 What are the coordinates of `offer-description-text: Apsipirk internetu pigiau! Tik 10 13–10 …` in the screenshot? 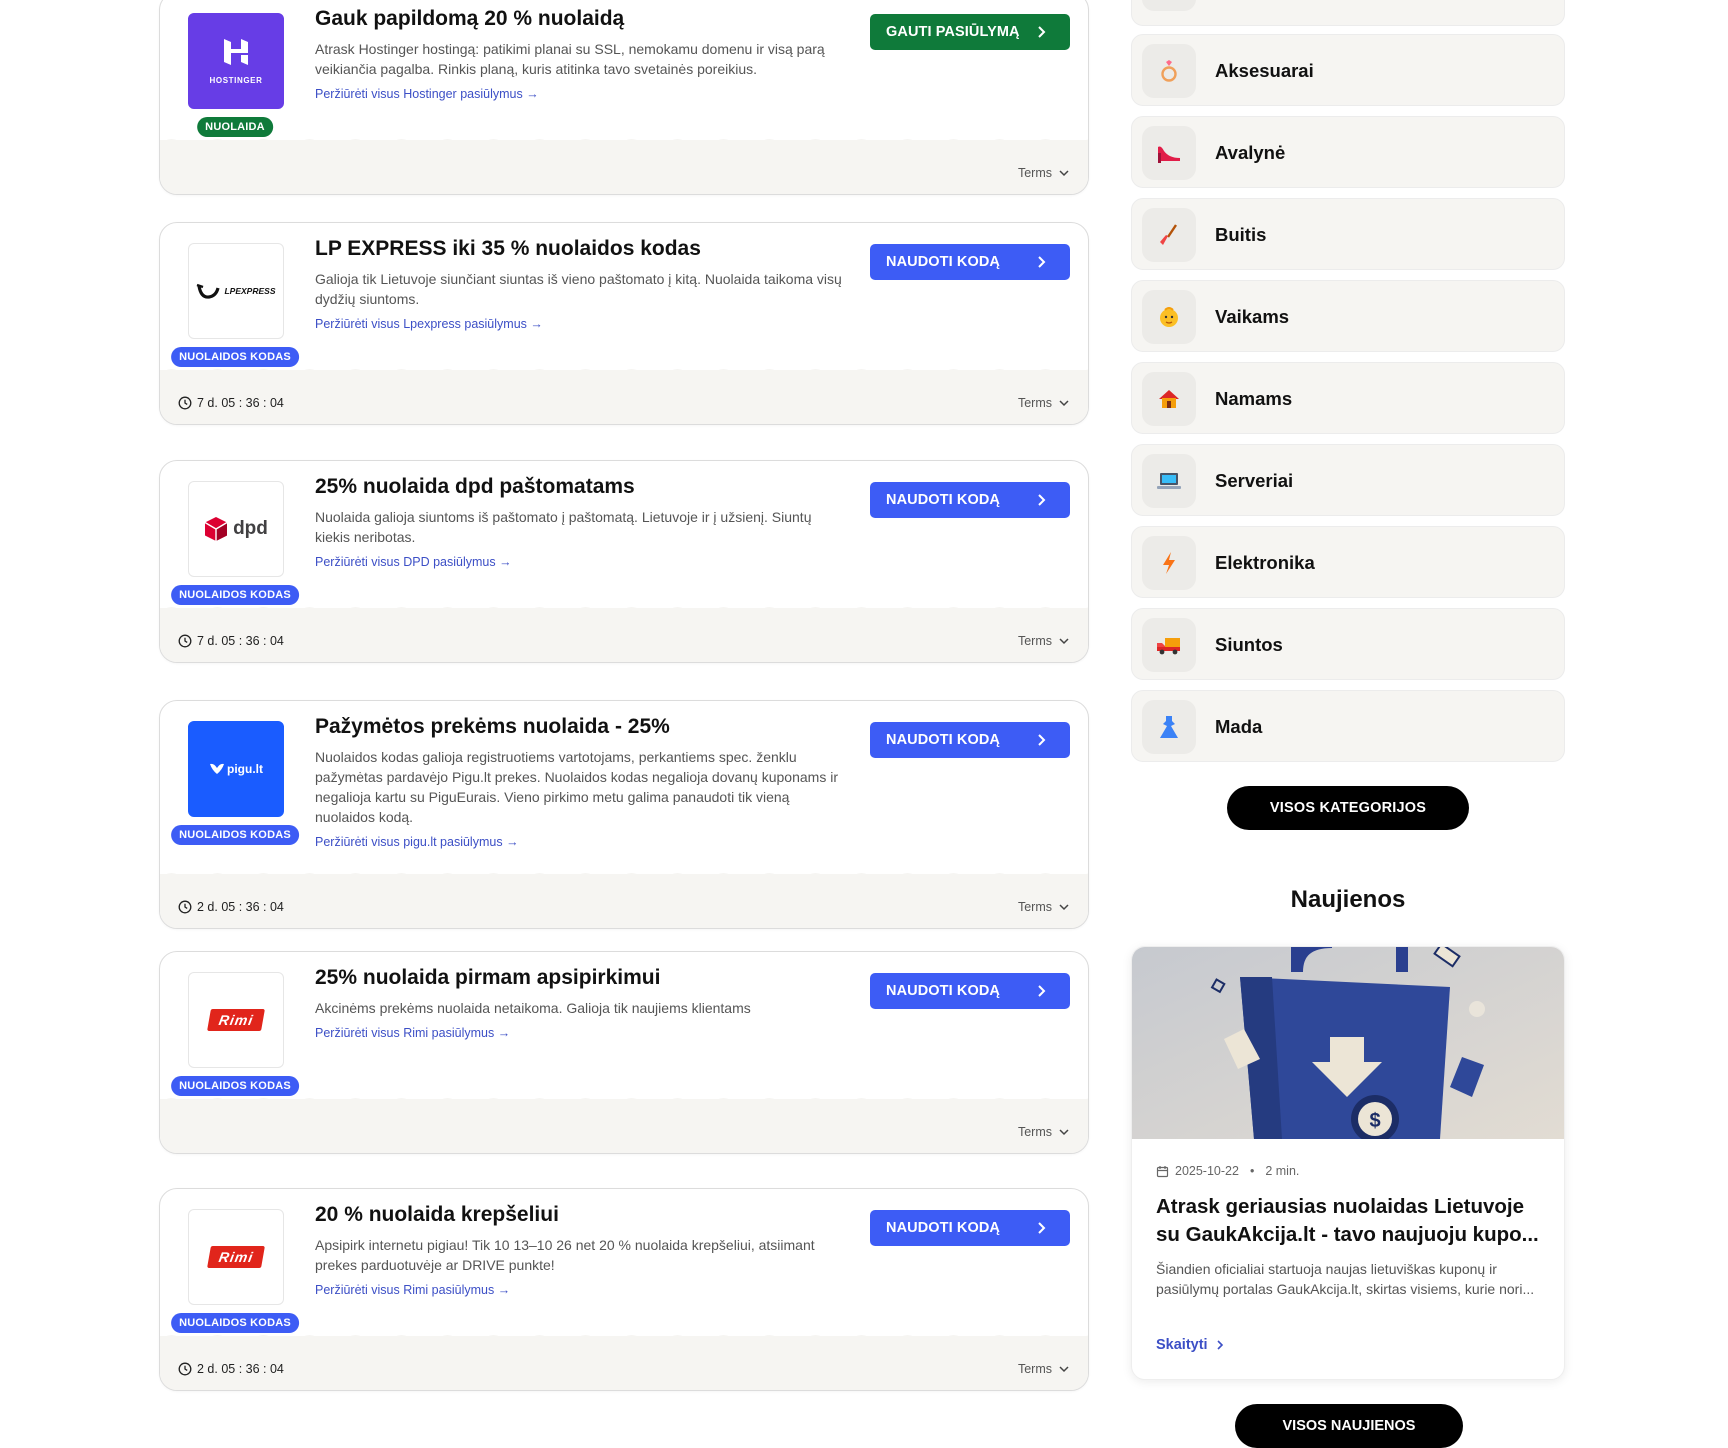 It's located at (565, 1255).